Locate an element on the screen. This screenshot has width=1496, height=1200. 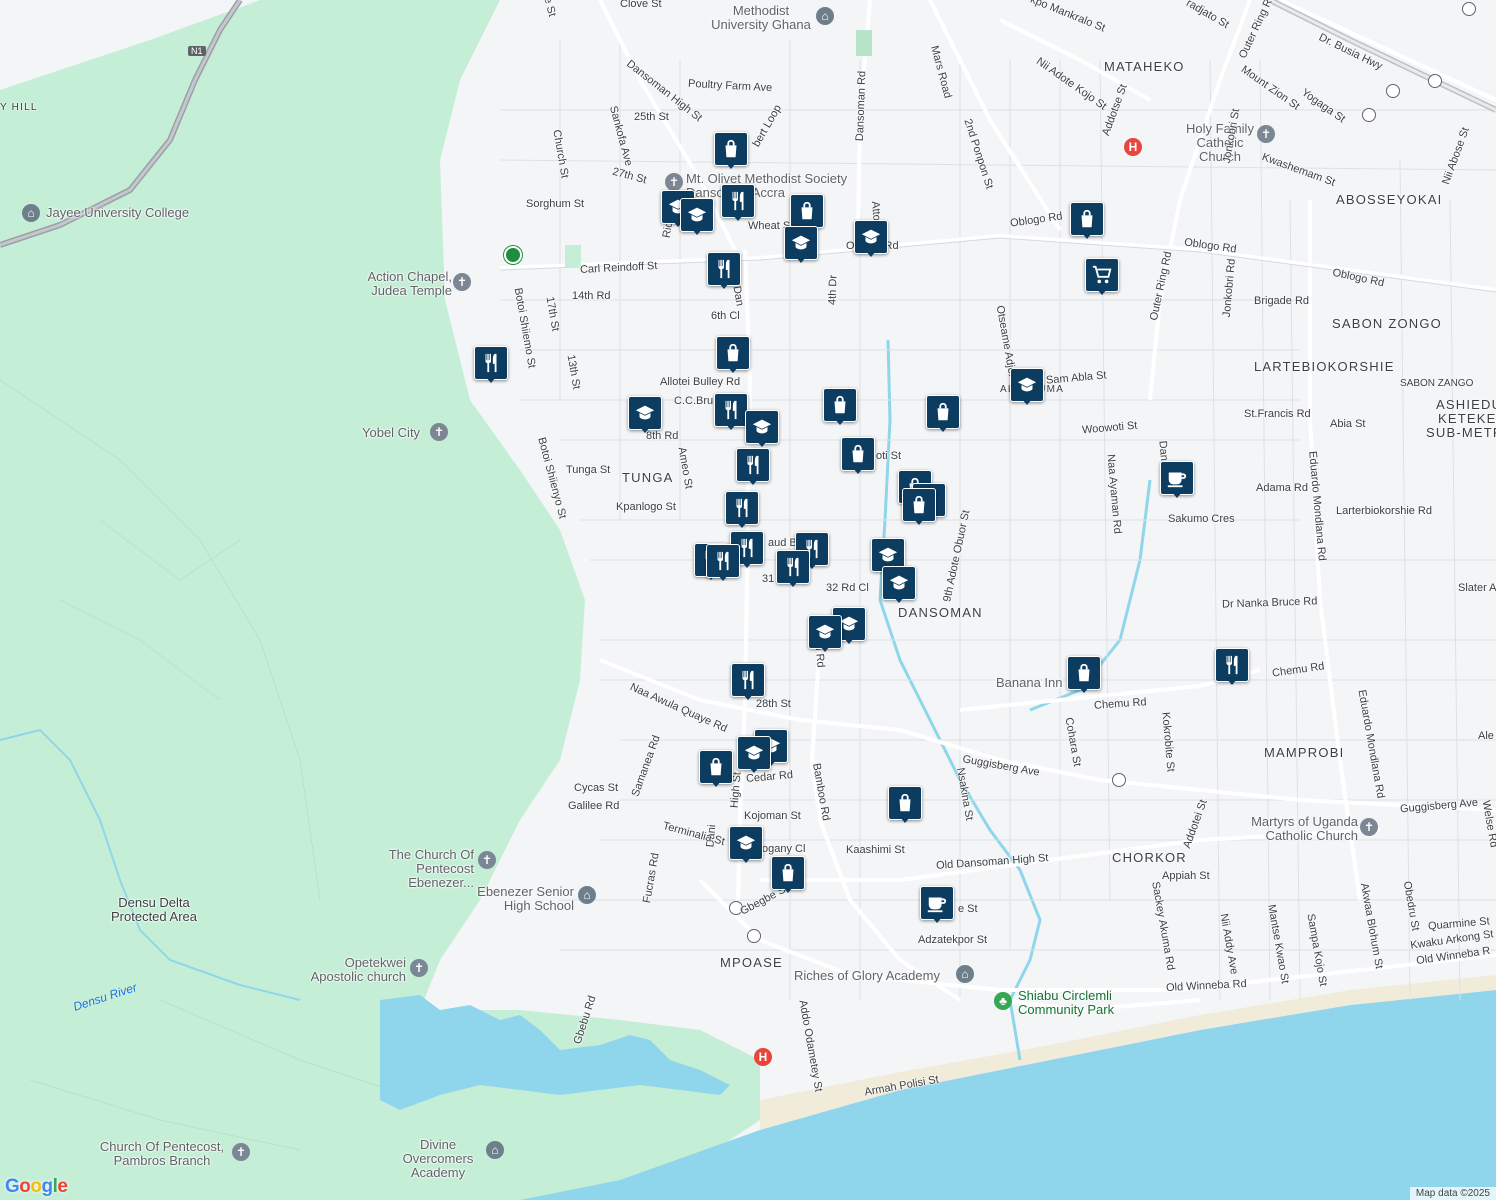
poi-marker-grocery is located at coordinates (1102, 278).